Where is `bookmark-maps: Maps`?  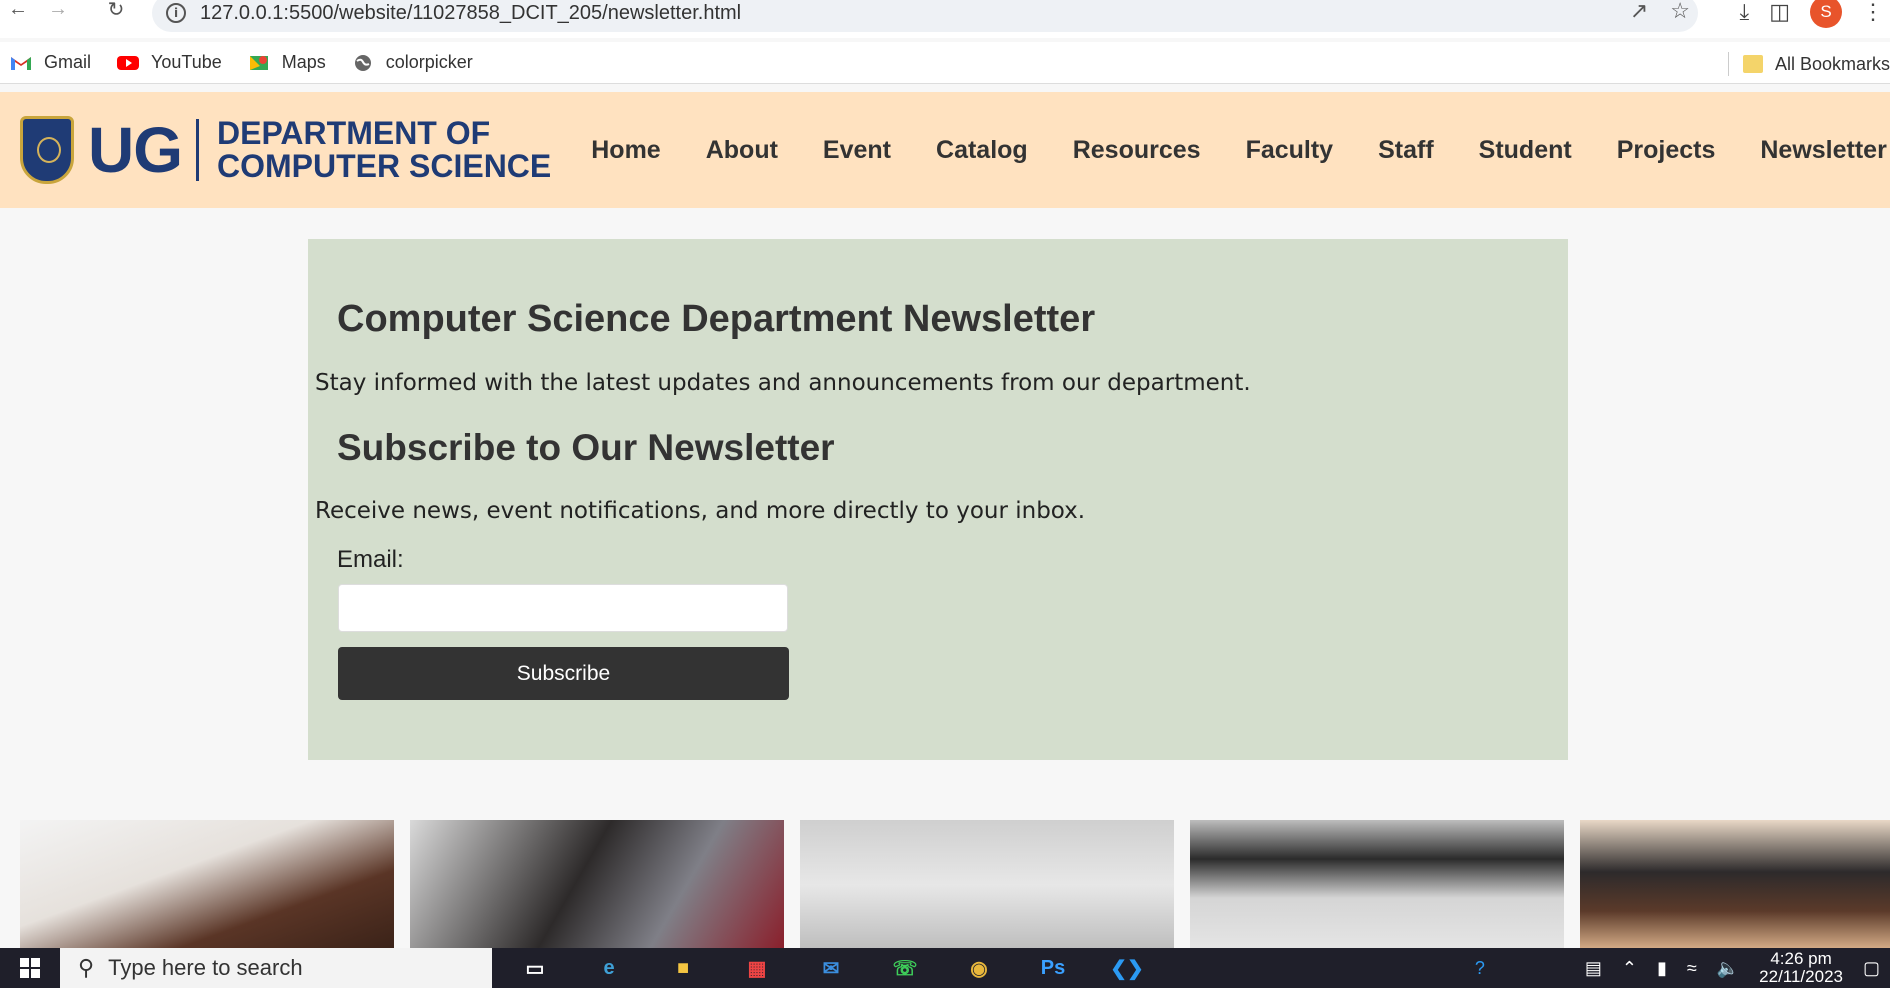 bookmark-maps: Maps is located at coordinates (287, 62).